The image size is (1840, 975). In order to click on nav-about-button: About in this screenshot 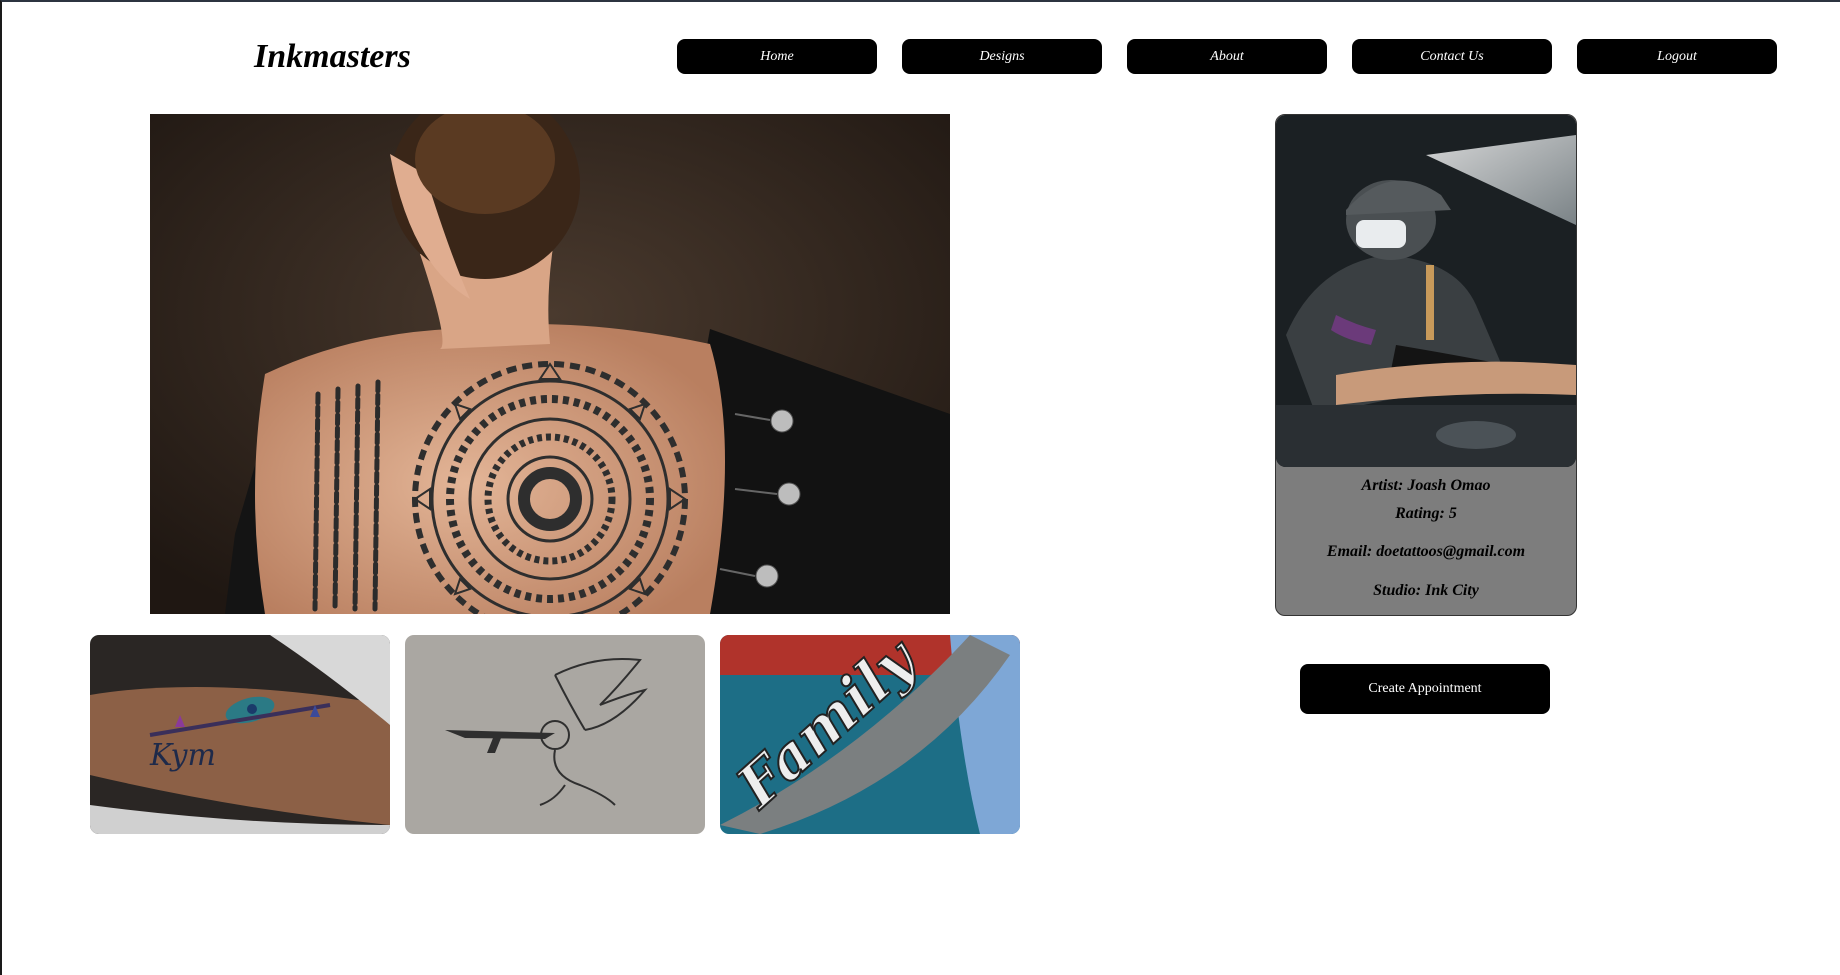, I will do `click(1227, 56)`.